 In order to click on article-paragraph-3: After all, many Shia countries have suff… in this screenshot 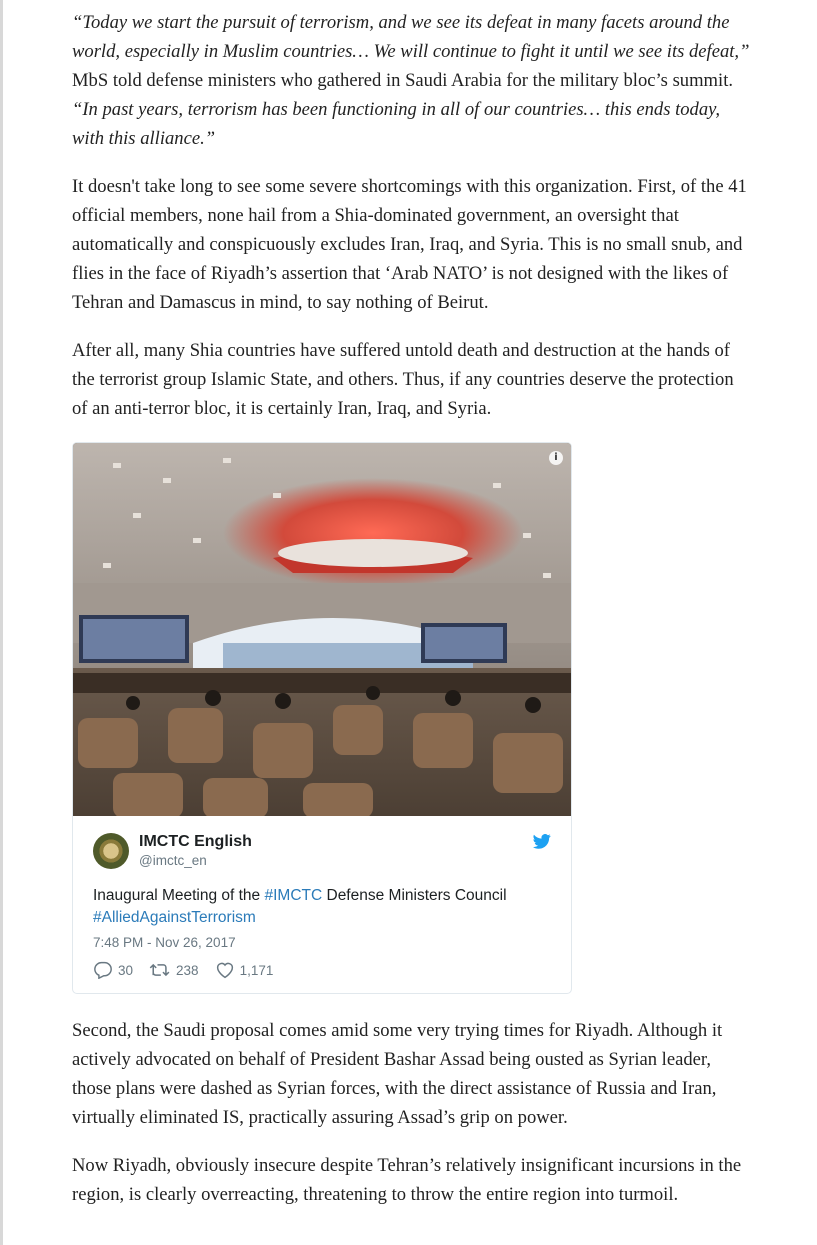, I will do `click(403, 379)`.